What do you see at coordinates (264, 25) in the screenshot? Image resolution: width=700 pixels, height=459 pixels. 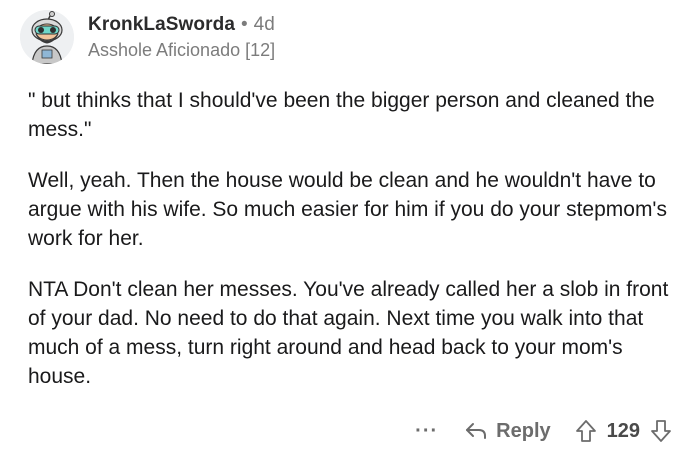 I see `comment-age: 4d` at bounding box center [264, 25].